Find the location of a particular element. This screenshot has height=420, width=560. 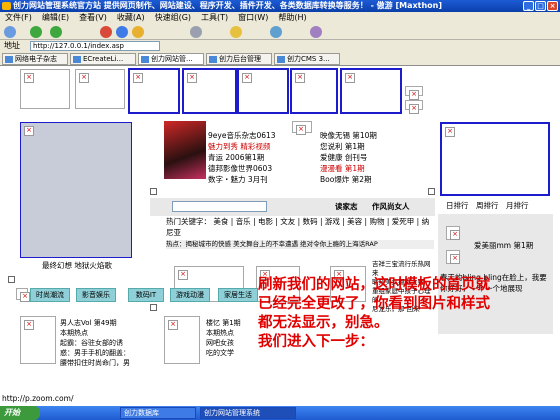

author-link: 作风尚女人 is located at coordinates (391, 206).